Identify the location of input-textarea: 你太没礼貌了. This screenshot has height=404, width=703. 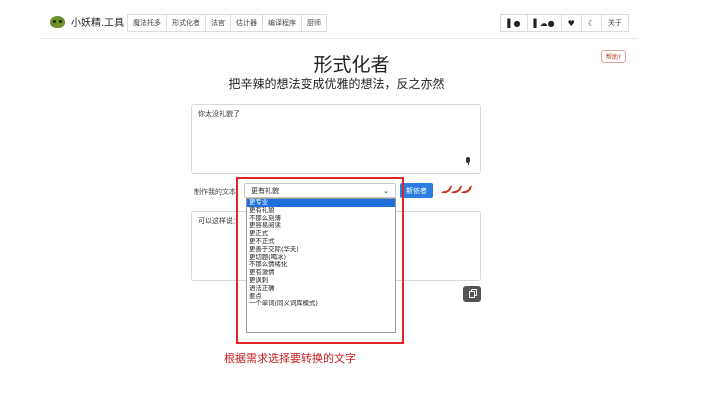
(336, 139).